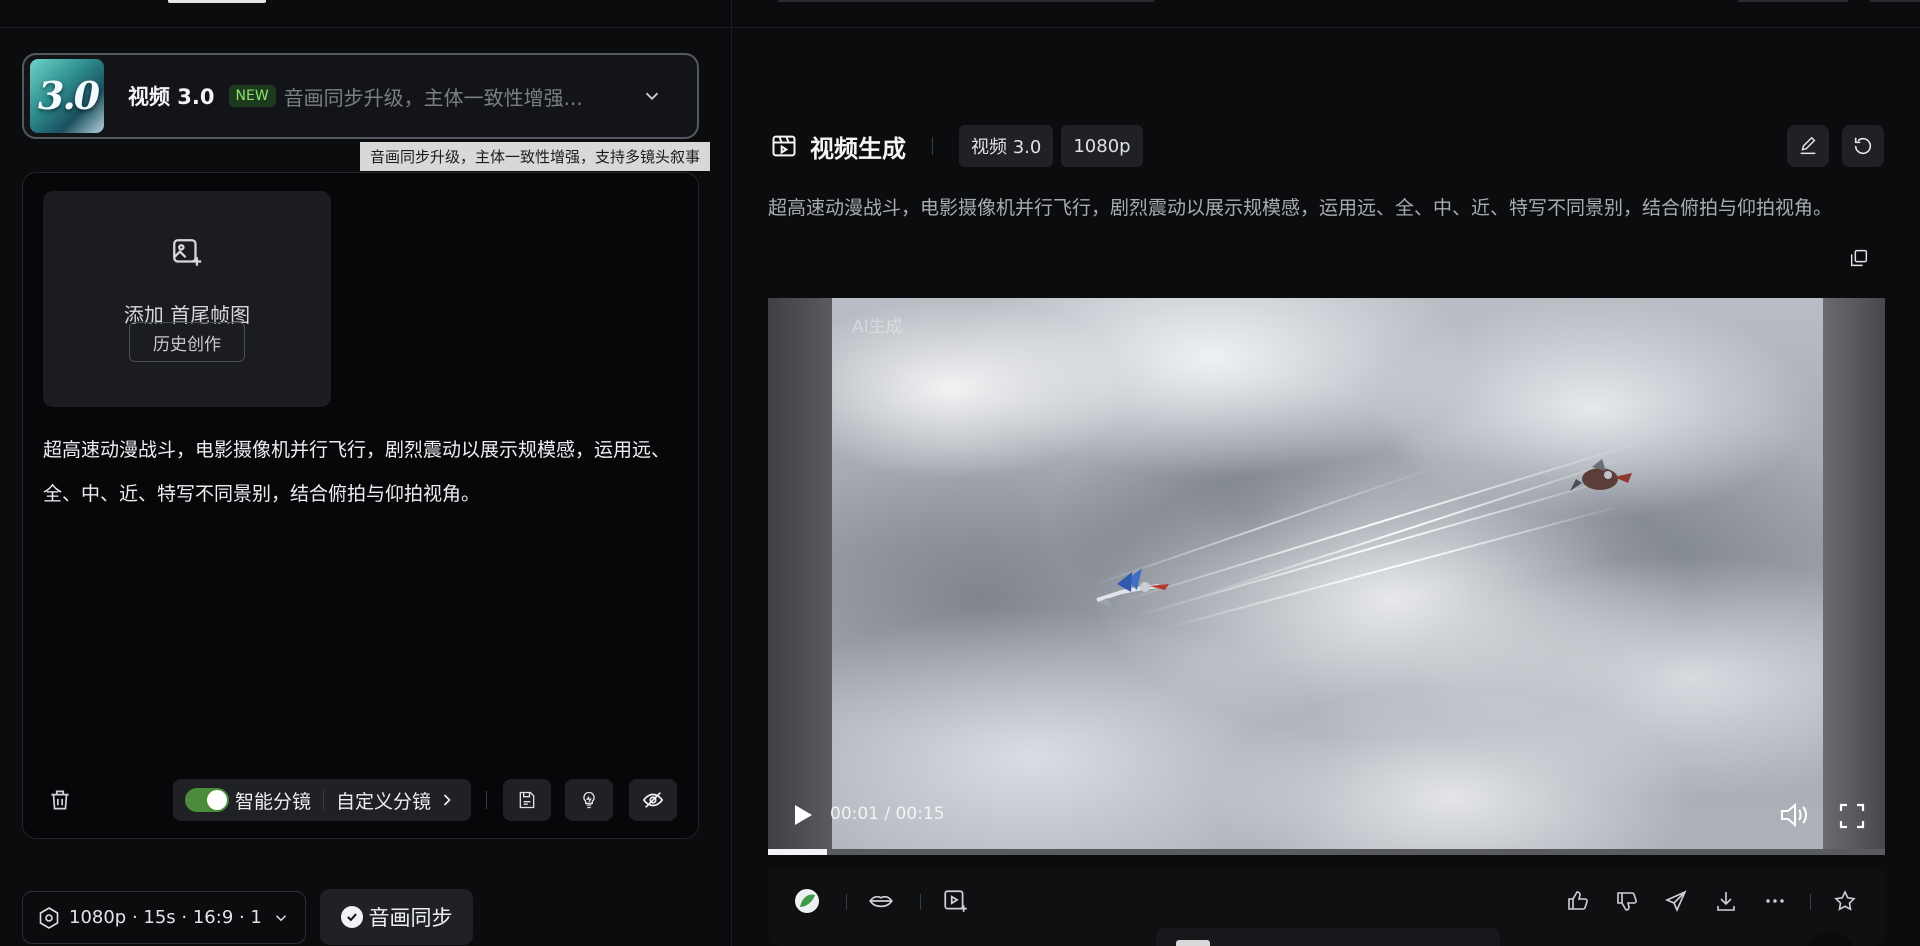 This screenshot has width=1920, height=946. I want to click on extend-video-button, so click(955, 901).